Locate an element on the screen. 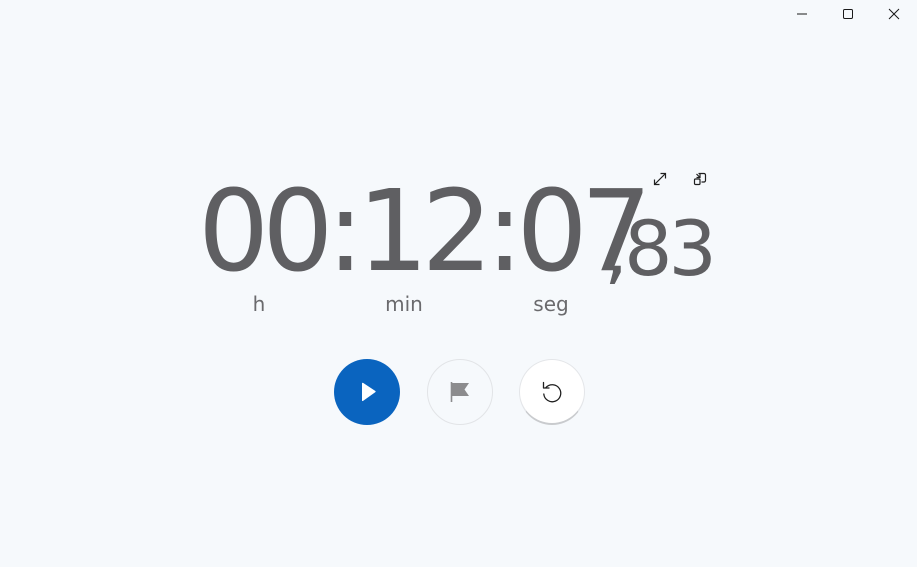 The height and width of the screenshot is (567, 917). play-button is located at coordinates (367, 392).